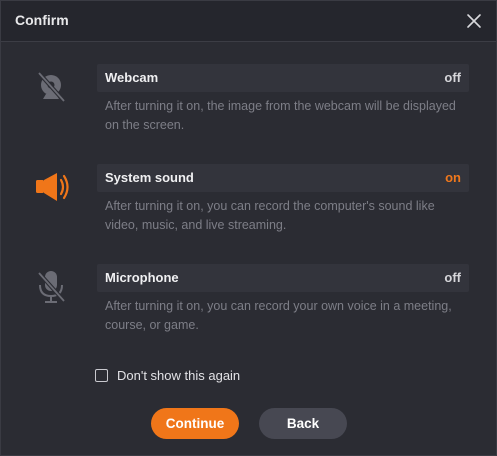 Image resolution: width=497 pixels, height=456 pixels. I want to click on microphone-toggle: off, so click(452, 277).